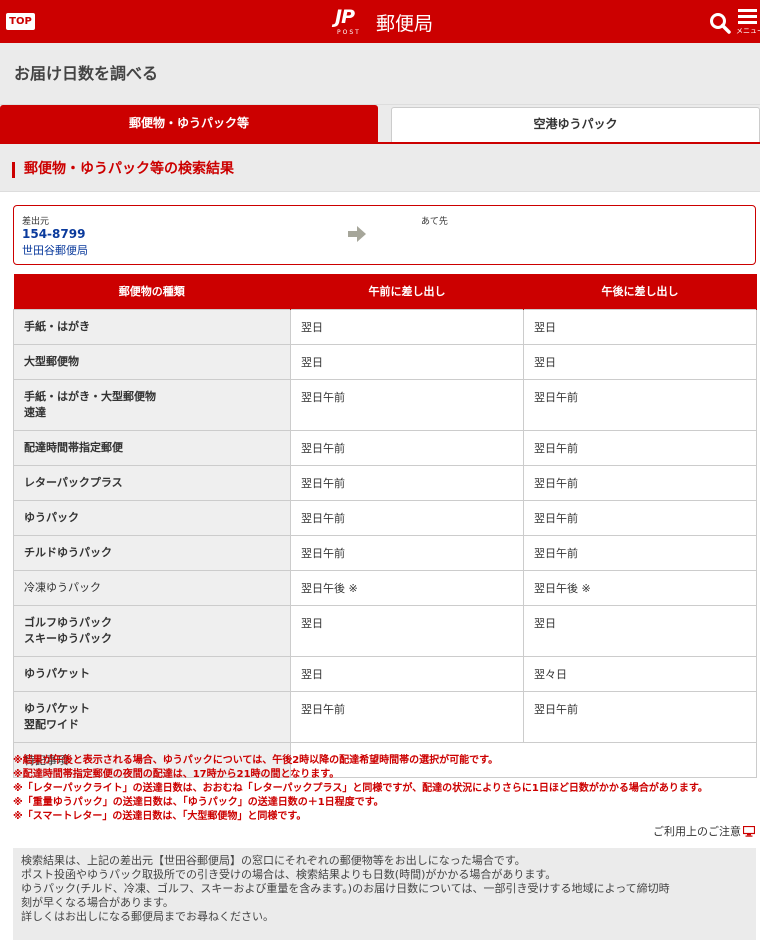 Image resolution: width=760 pixels, height=944 pixels. I want to click on arrow-right-icon, so click(357, 234).